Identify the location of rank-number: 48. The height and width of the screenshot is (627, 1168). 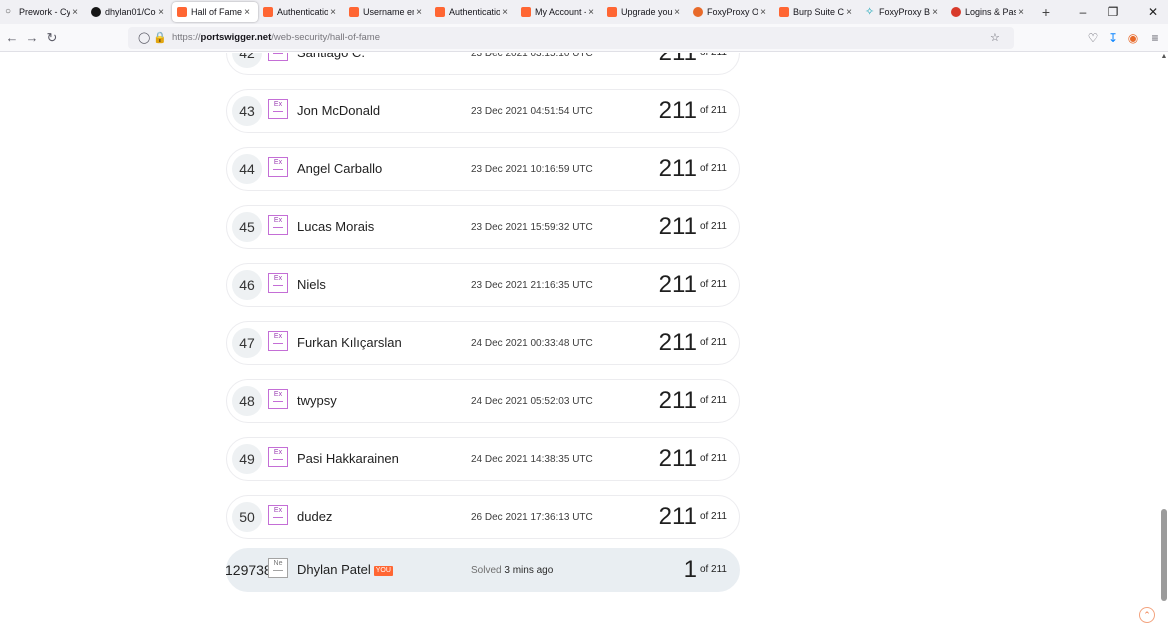
(247, 401).